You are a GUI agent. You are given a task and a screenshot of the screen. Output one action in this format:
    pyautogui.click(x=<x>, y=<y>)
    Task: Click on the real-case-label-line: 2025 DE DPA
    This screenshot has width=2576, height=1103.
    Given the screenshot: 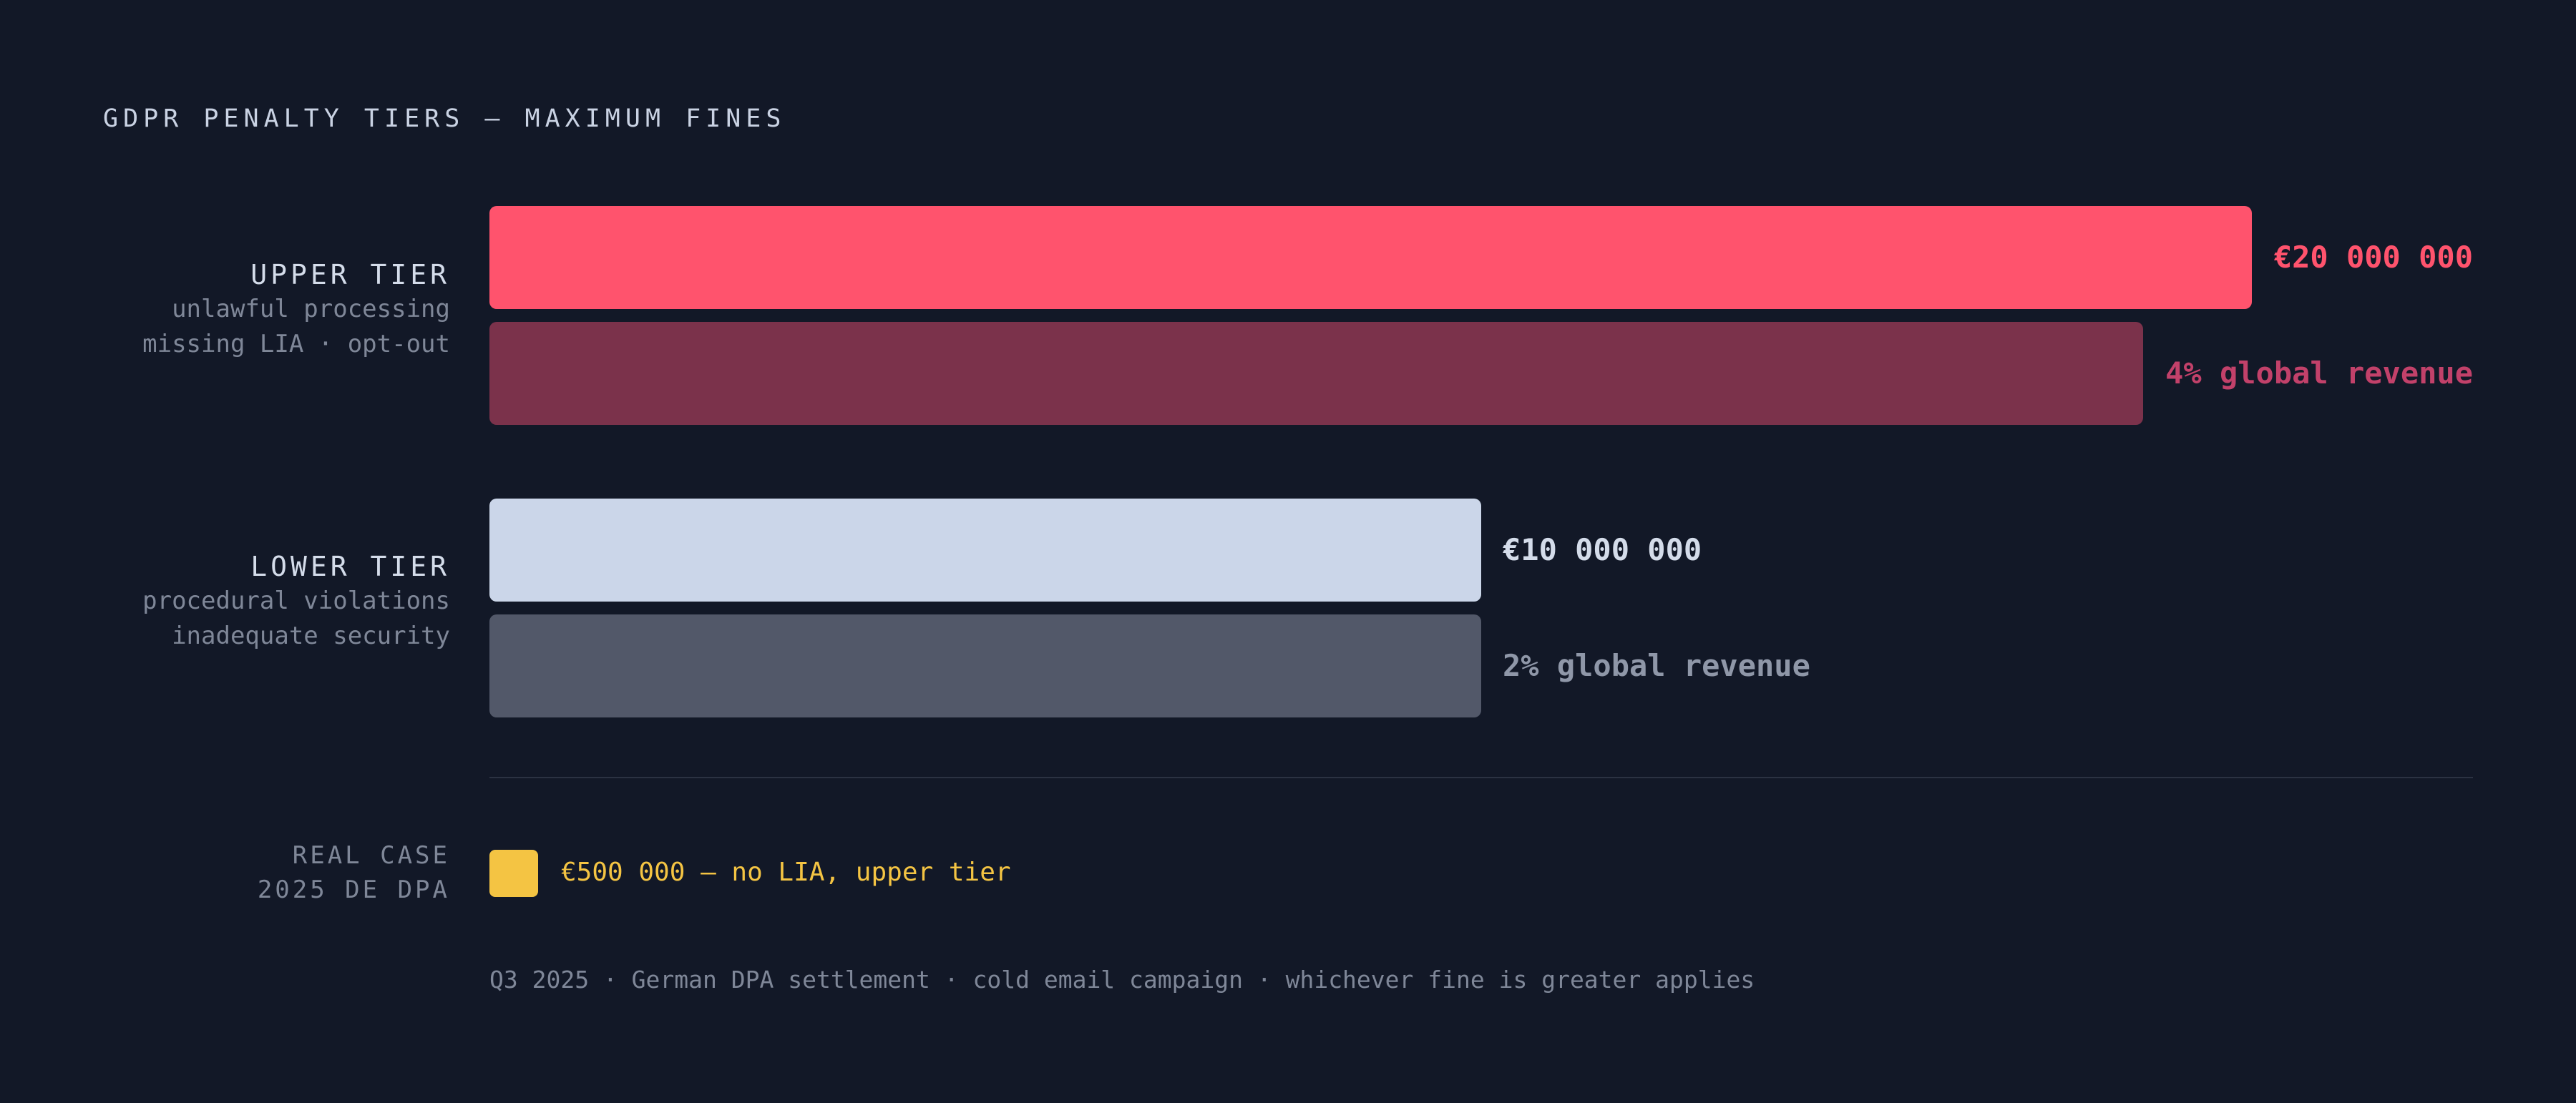 What is the action you would take?
    pyautogui.click(x=353, y=890)
    